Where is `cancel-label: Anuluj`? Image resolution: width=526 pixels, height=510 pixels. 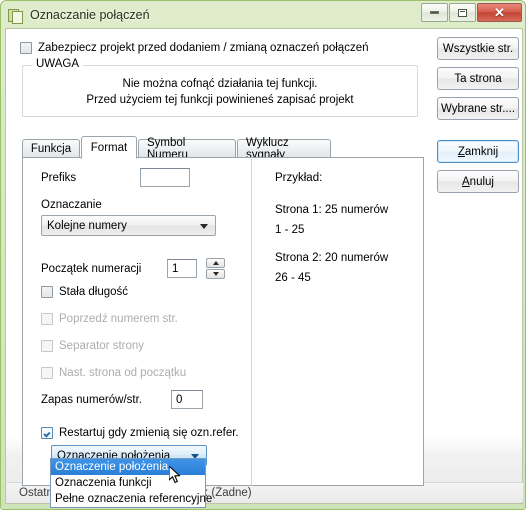
cancel-label: Anuluj is located at coordinates (478, 182).